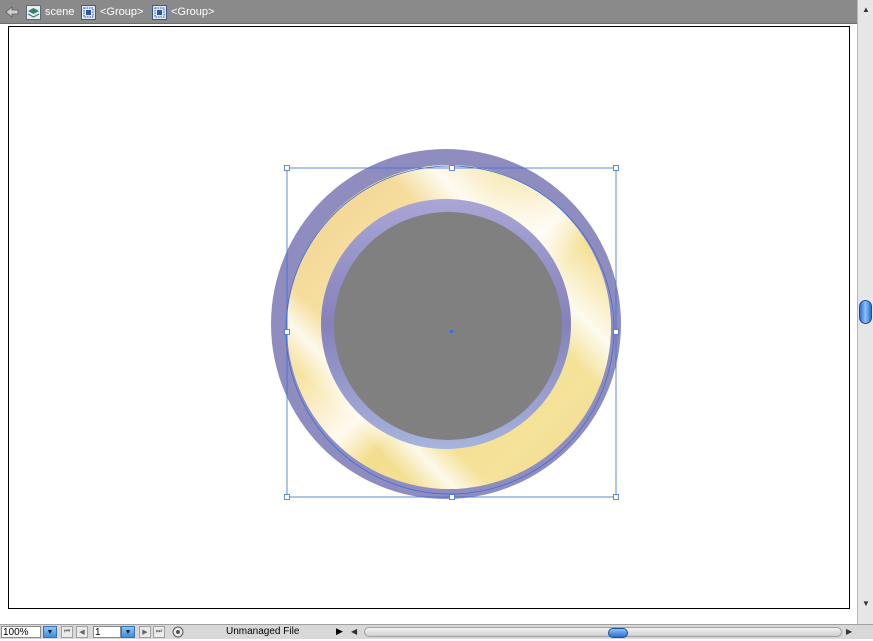  What do you see at coordinates (865, 603) in the screenshot?
I see `scroll-down-arrow-icon: ▼` at bounding box center [865, 603].